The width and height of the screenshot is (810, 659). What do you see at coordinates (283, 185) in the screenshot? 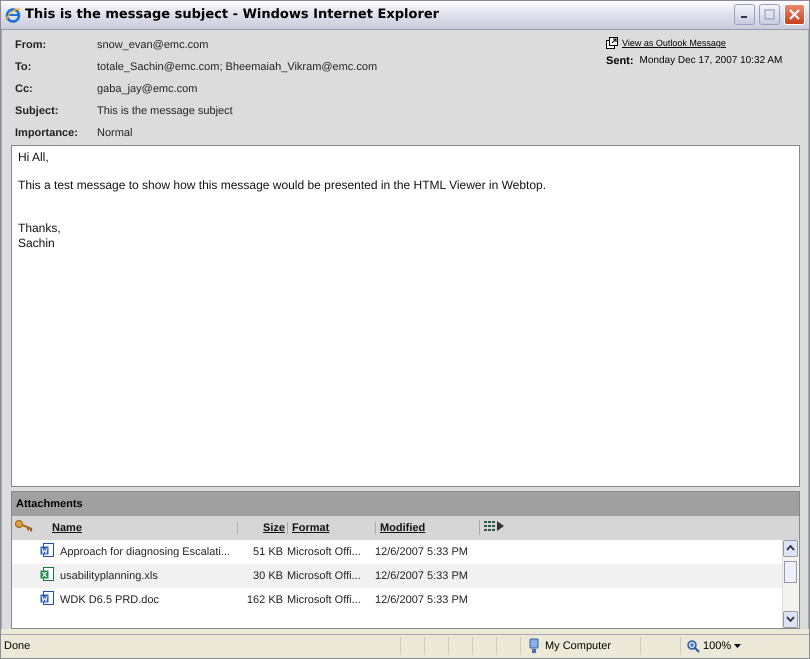
I see `message-paragraph: This a test message to show how this message would be presented in the HTML Viewer in Webtop.` at bounding box center [283, 185].